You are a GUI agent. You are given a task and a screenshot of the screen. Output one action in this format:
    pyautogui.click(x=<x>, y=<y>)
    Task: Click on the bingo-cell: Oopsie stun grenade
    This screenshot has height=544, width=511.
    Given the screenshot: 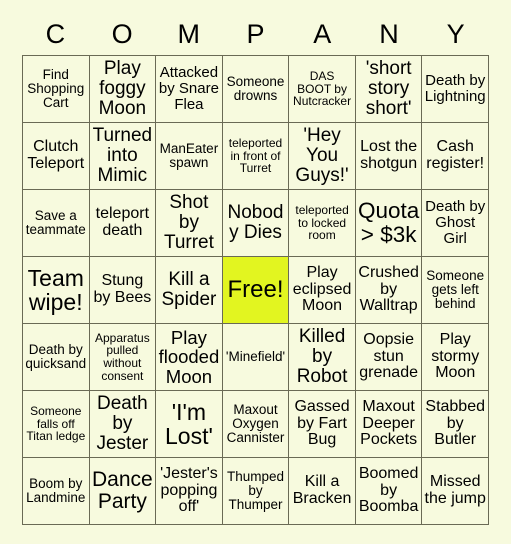 What is the action you would take?
    pyautogui.click(x=389, y=357)
    